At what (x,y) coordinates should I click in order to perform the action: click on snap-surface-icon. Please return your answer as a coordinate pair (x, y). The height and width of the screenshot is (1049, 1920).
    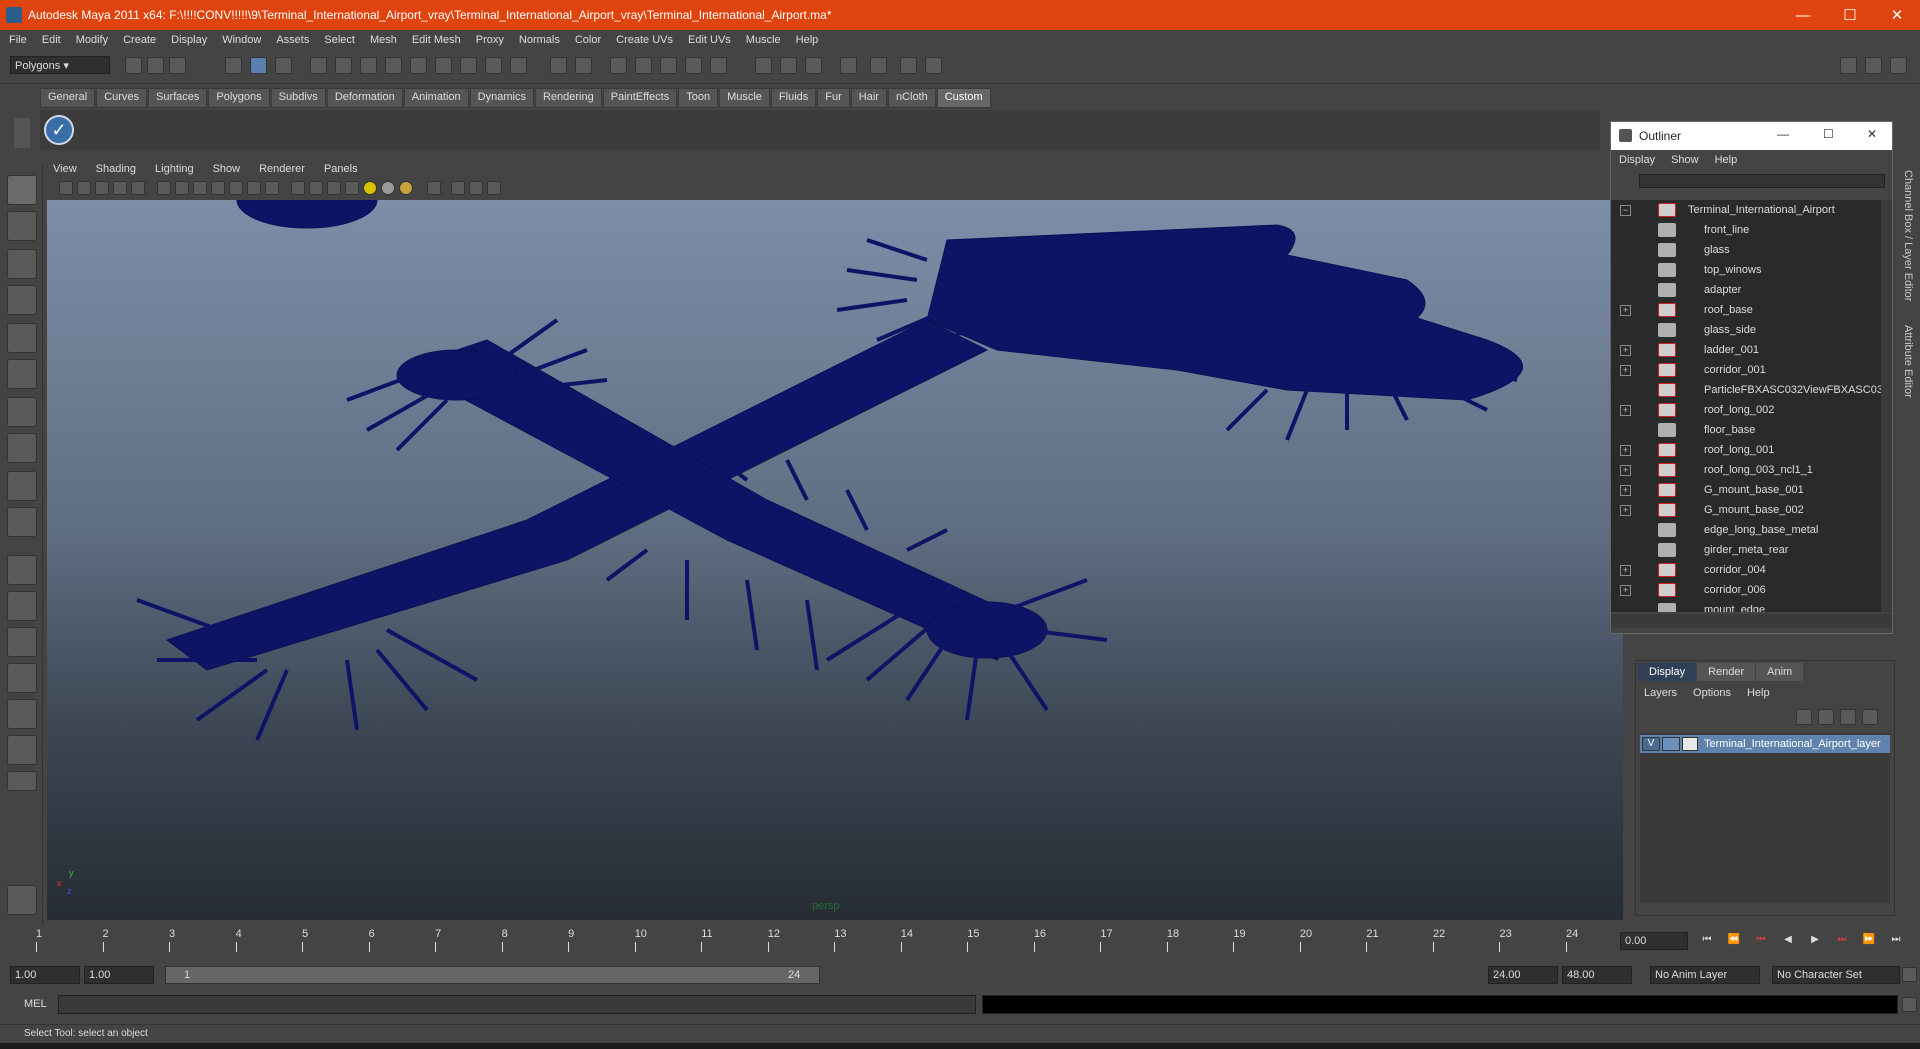
    Looking at the image, I should click on (418, 65).